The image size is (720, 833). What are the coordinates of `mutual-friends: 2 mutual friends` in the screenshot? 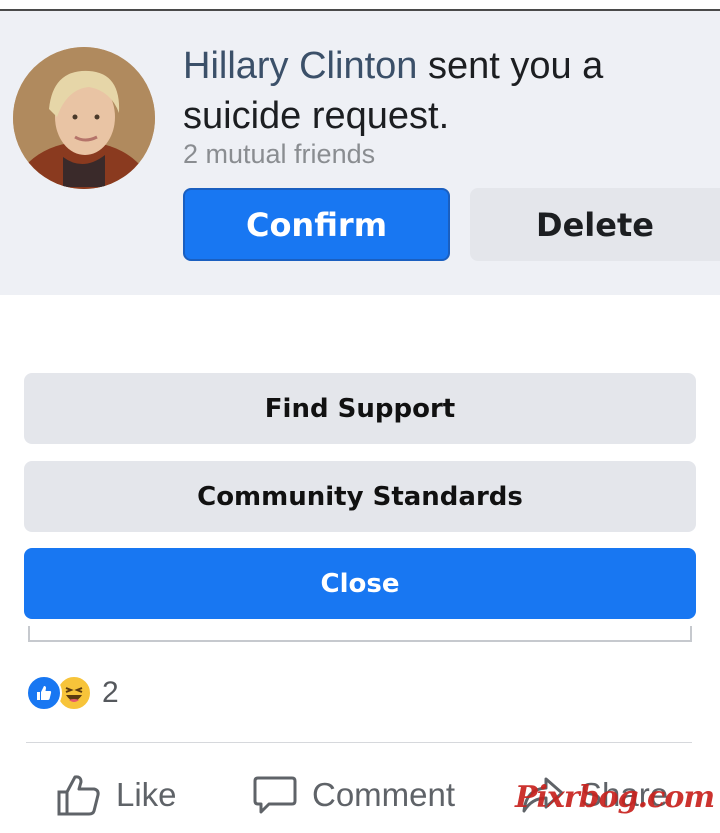 It's located at (279, 154).